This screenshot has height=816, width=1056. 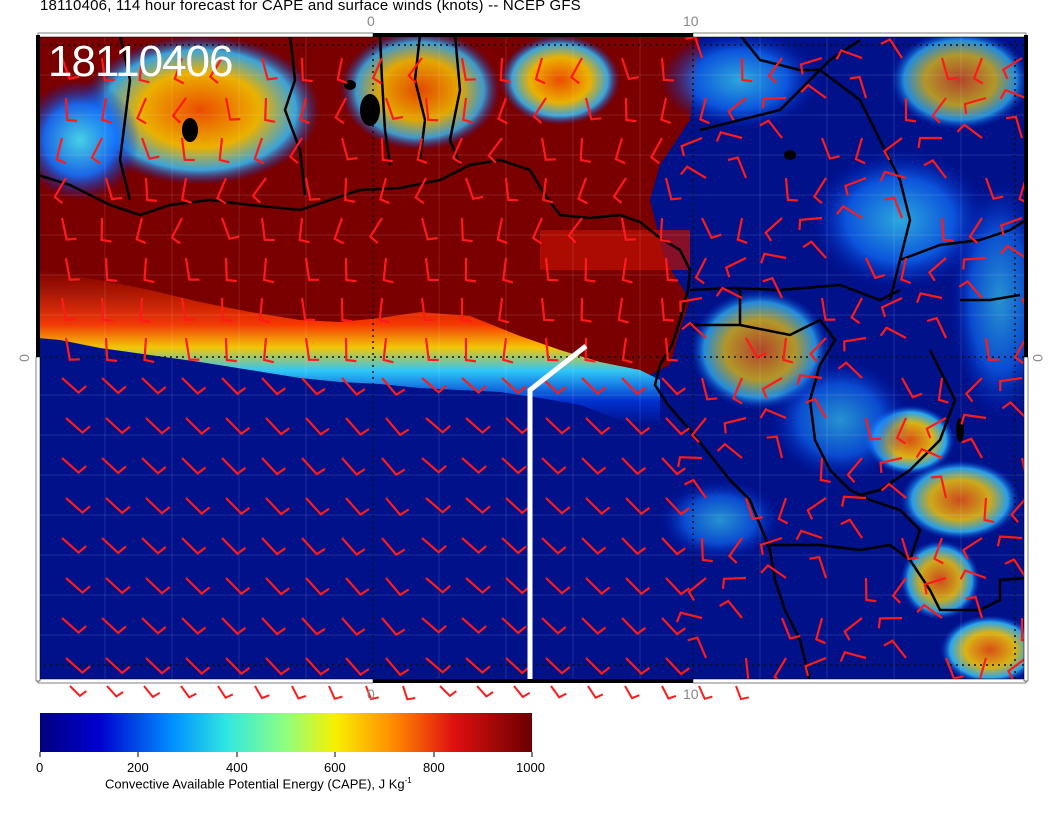 I want to click on right-tick-0: 0, so click(x=1037, y=358).